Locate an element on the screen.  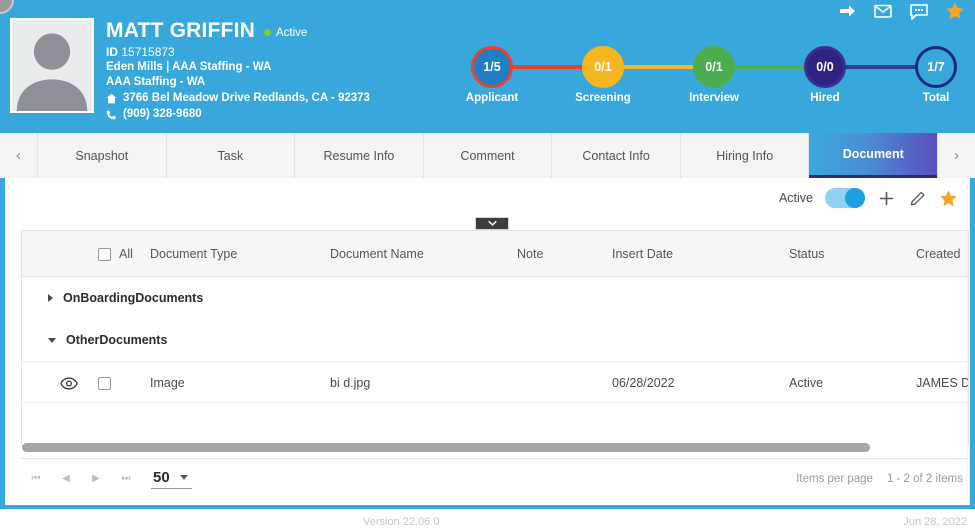
edit-document-button is located at coordinates (917, 198).